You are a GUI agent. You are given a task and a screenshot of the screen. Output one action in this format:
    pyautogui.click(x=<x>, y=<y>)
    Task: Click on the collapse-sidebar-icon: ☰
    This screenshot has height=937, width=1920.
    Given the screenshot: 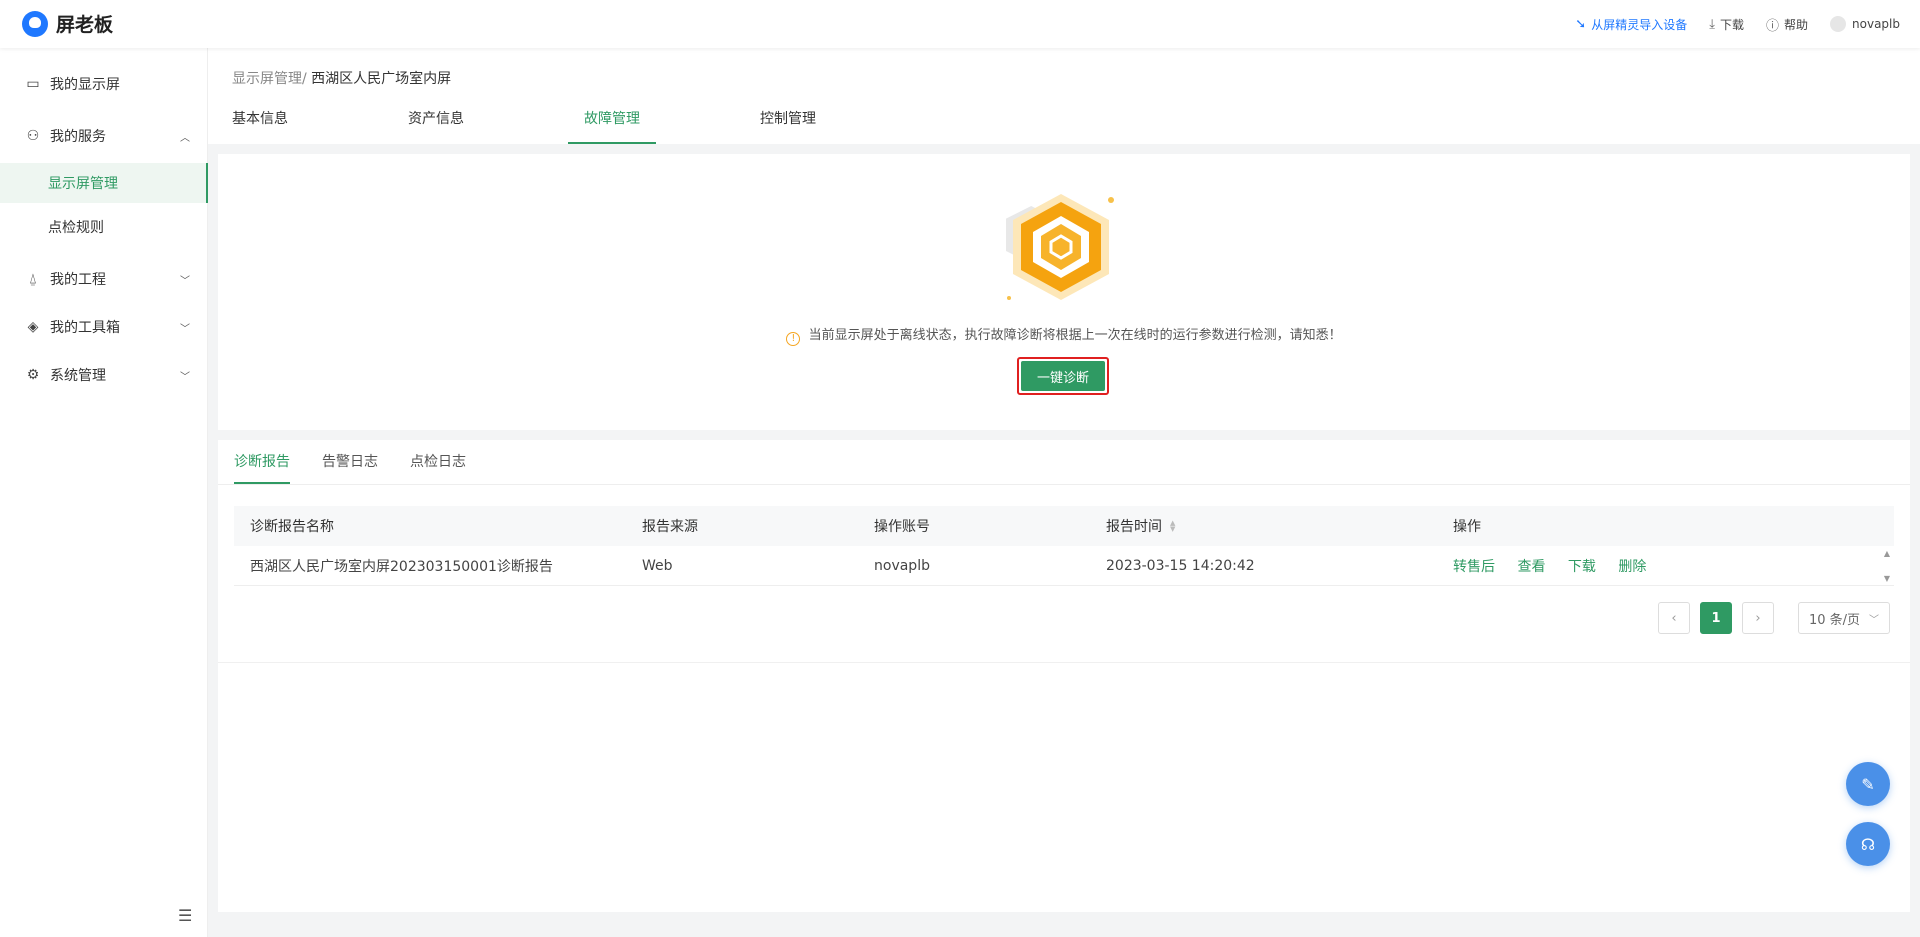 What is the action you would take?
    pyautogui.click(x=185, y=915)
    